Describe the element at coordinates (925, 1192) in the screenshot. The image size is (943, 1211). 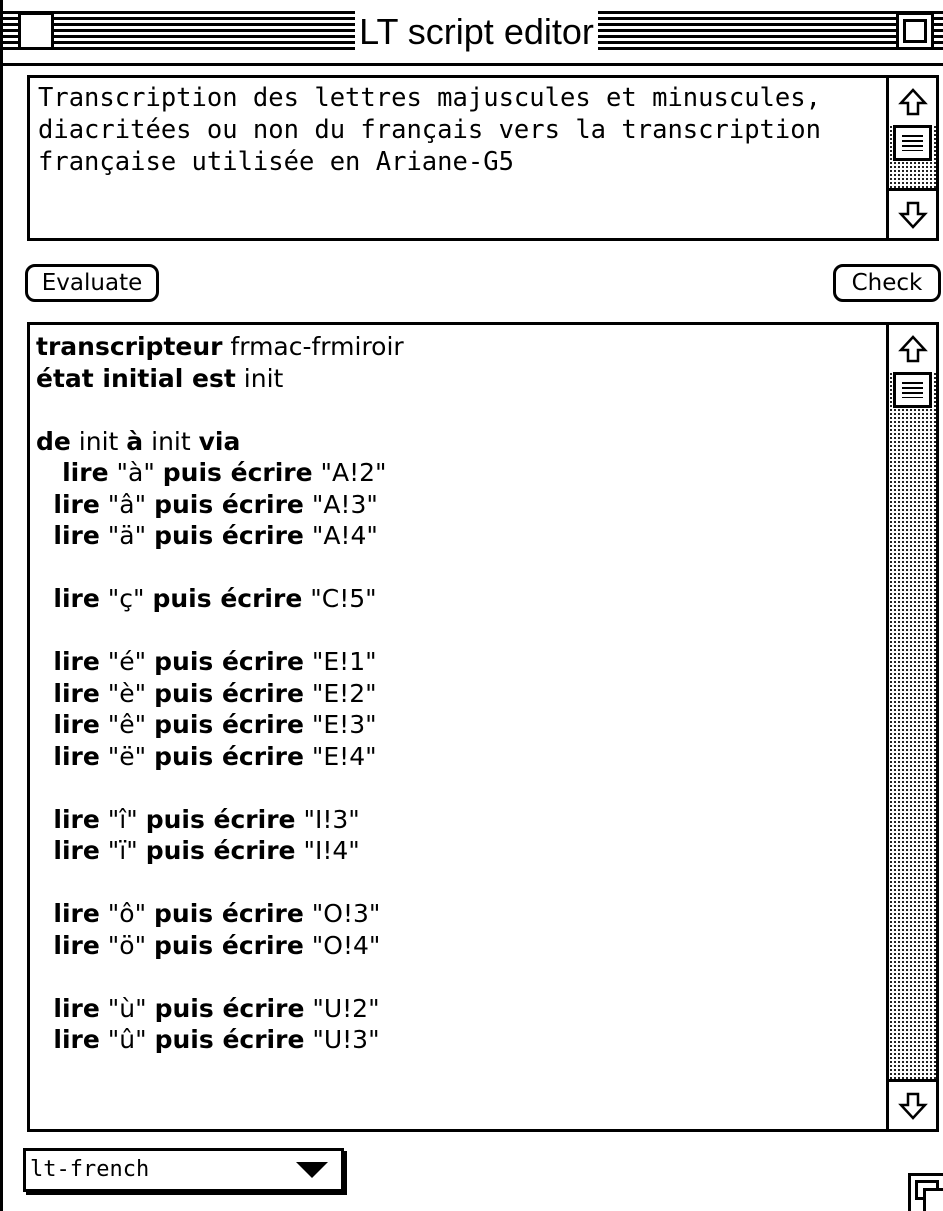
I see `size-box-icon` at that location.